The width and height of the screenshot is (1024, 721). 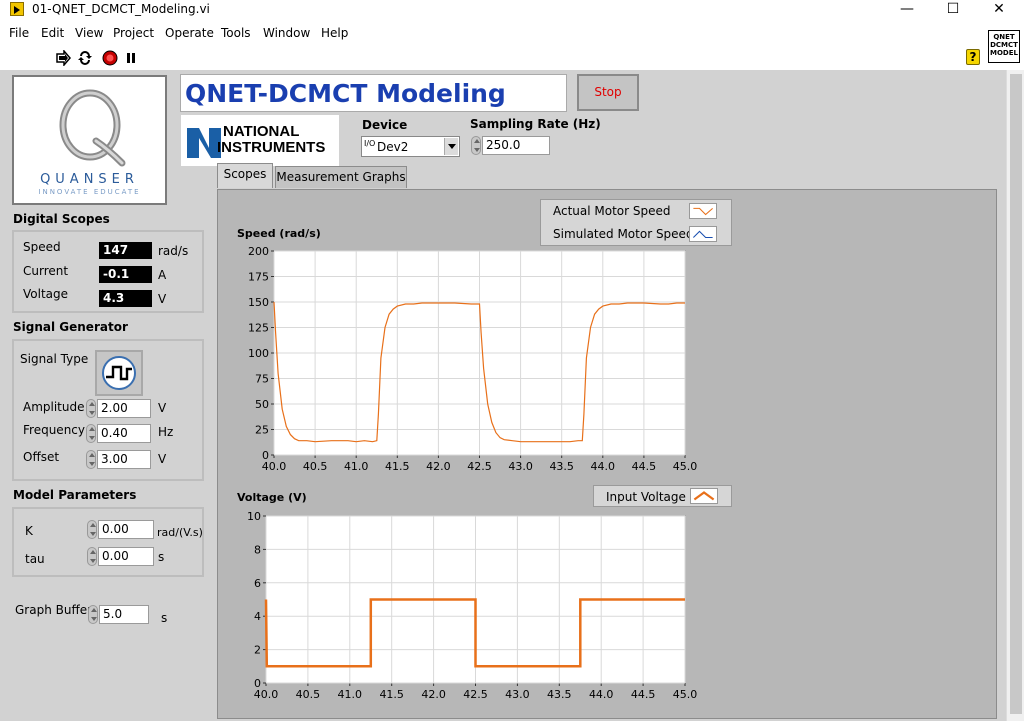 What do you see at coordinates (662, 496) in the screenshot?
I see `voltage-legend: Input Voltage` at bounding box center [662, 496].